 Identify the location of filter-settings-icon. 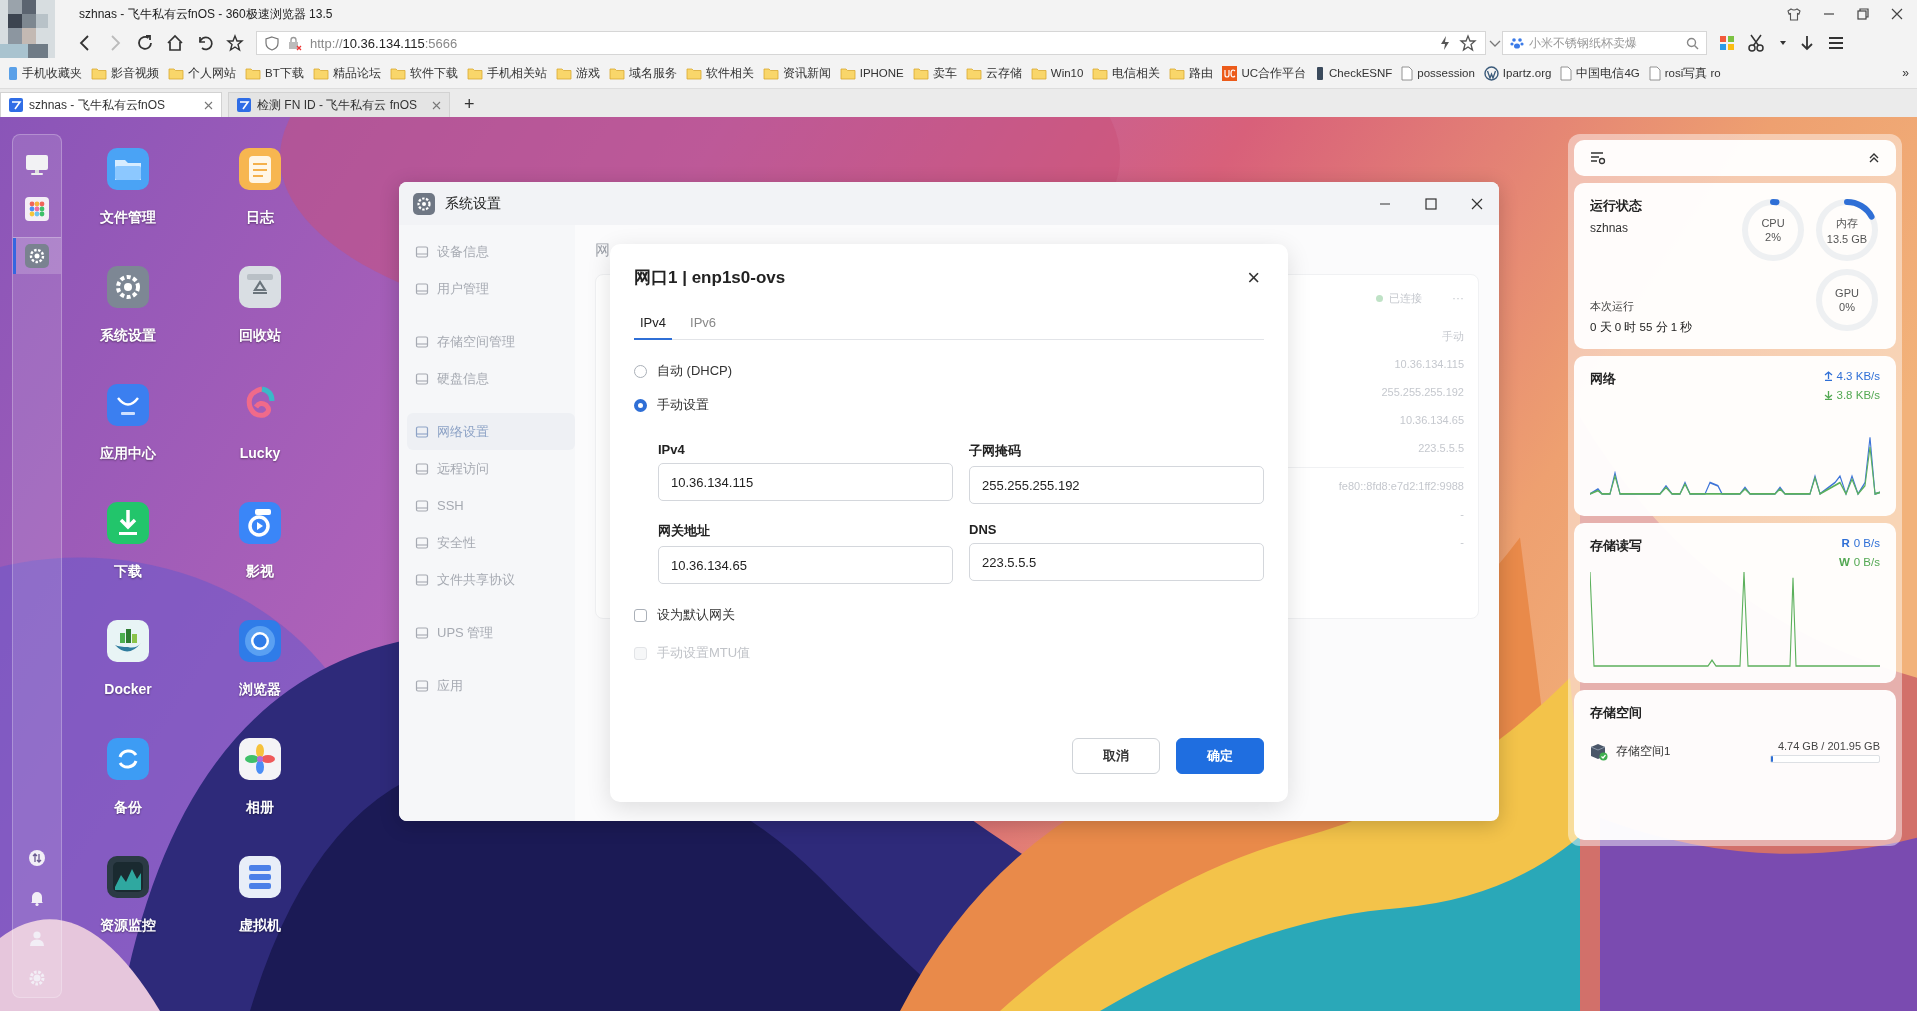
(1598, 158).